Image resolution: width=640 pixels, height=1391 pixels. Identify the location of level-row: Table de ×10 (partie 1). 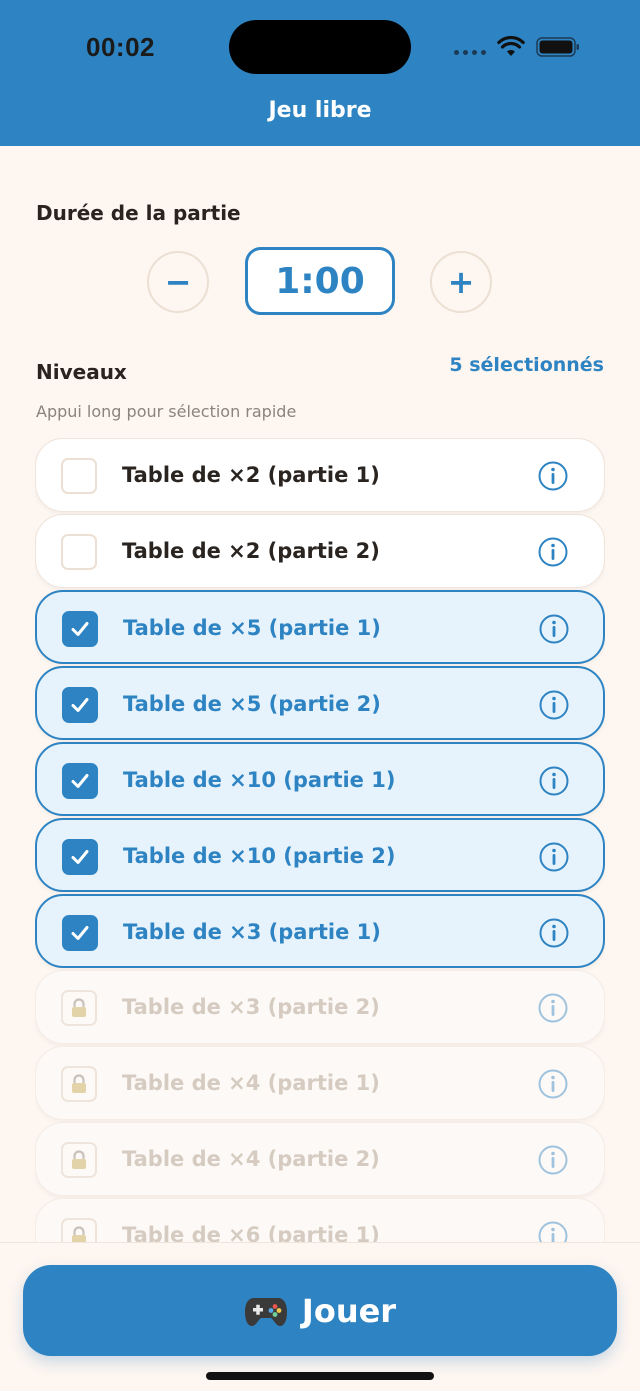
(320, 779).